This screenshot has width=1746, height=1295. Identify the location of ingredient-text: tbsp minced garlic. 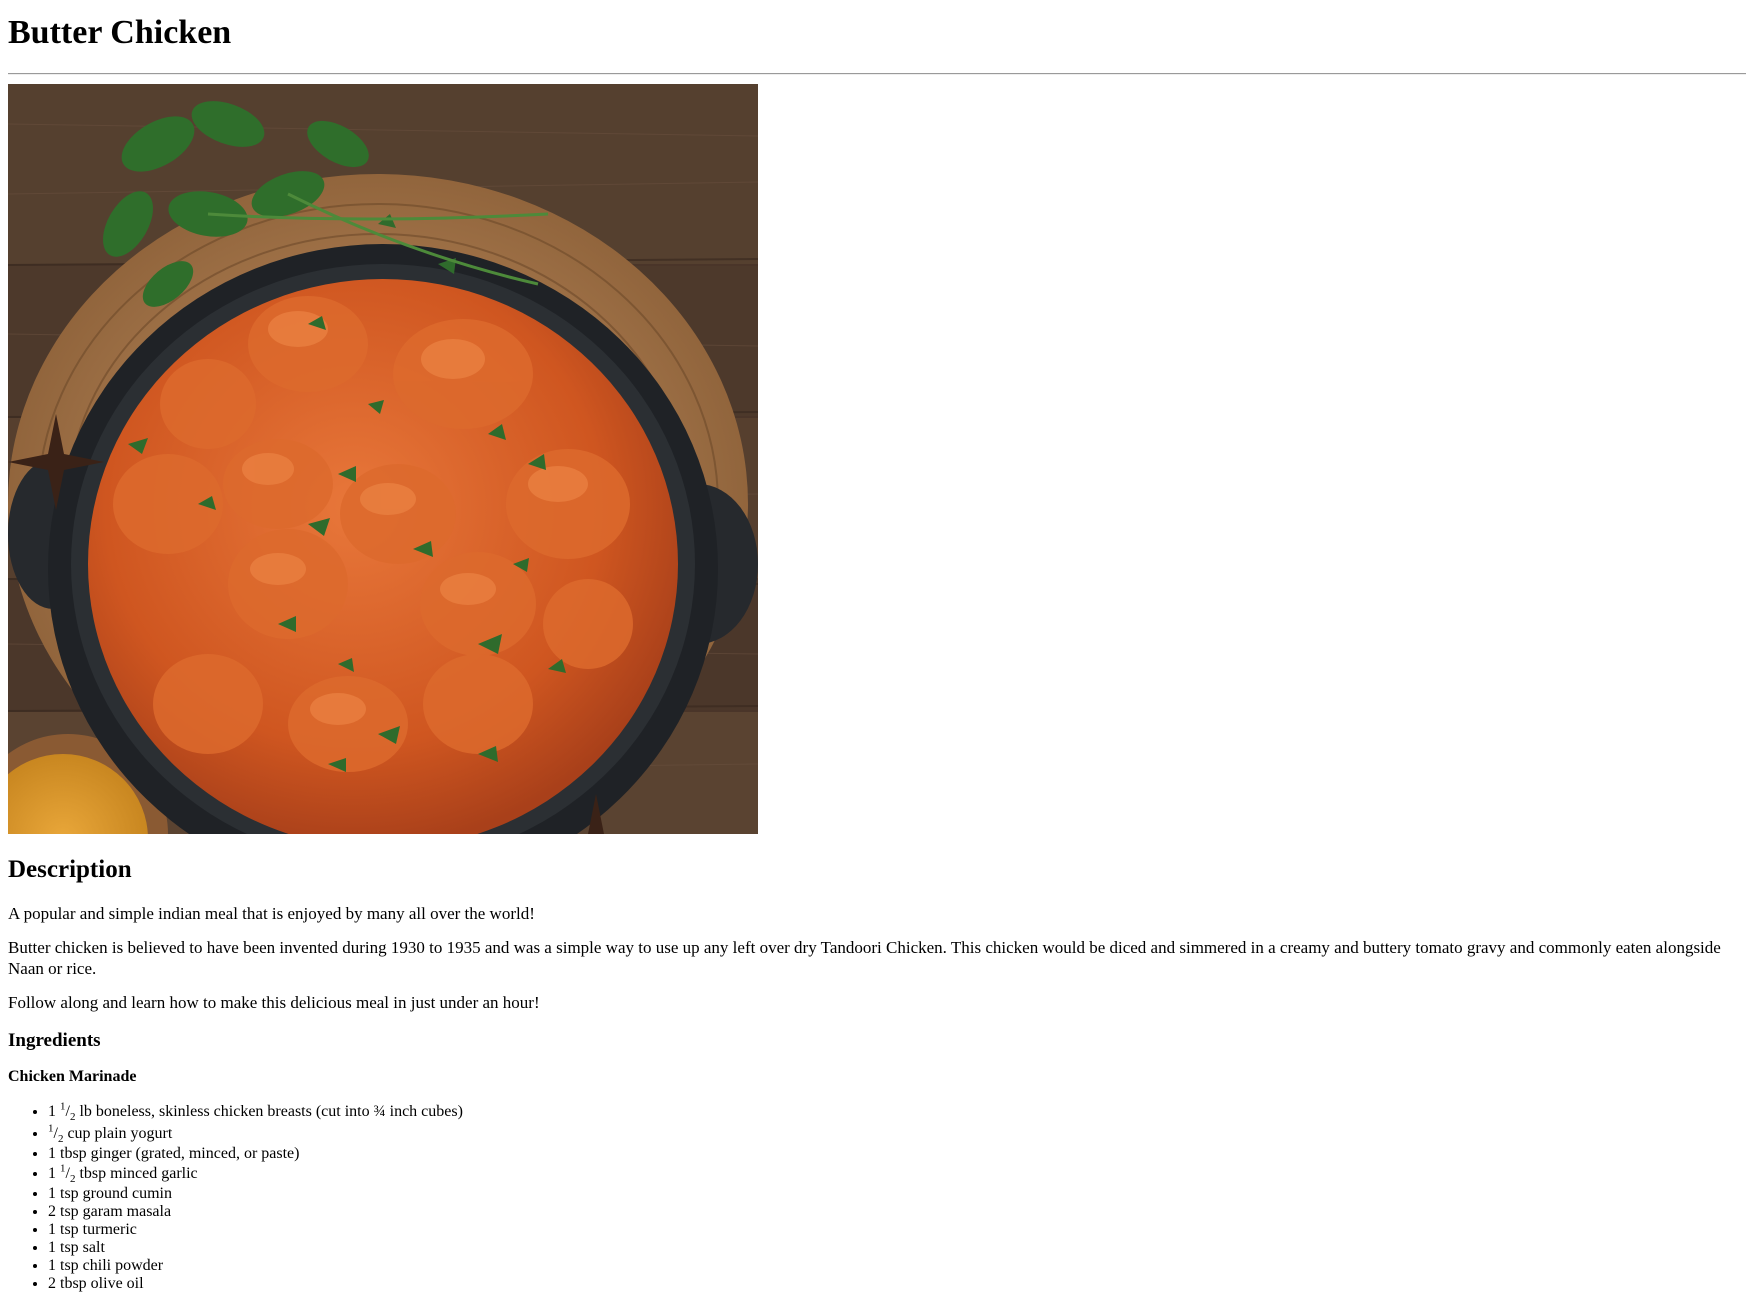
(138, 1173).